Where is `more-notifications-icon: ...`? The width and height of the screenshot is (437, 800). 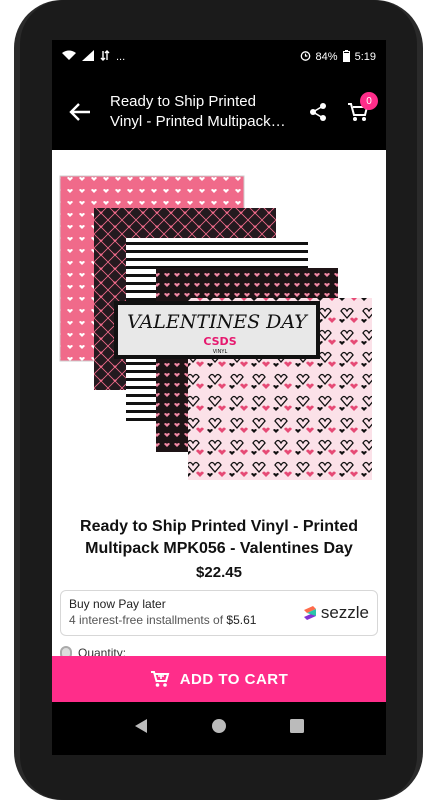 more-notifications-icon: ... is located at coordinates (121, 57).